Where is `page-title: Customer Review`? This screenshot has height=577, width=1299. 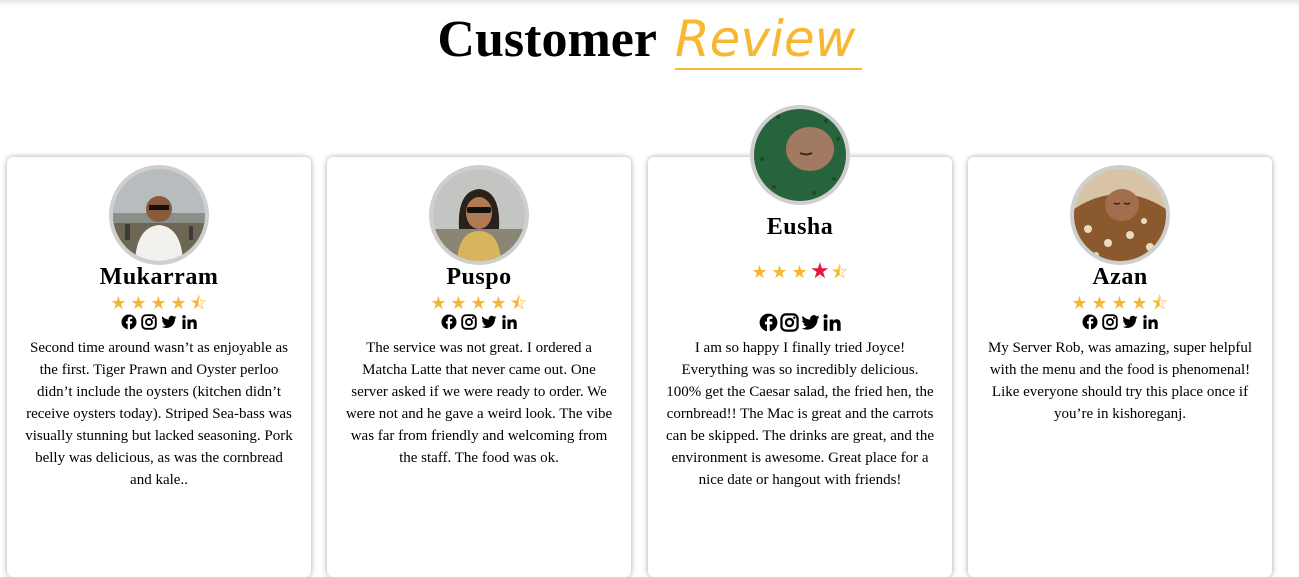 page-title: Customer Review is located at coordinates (649, 40).